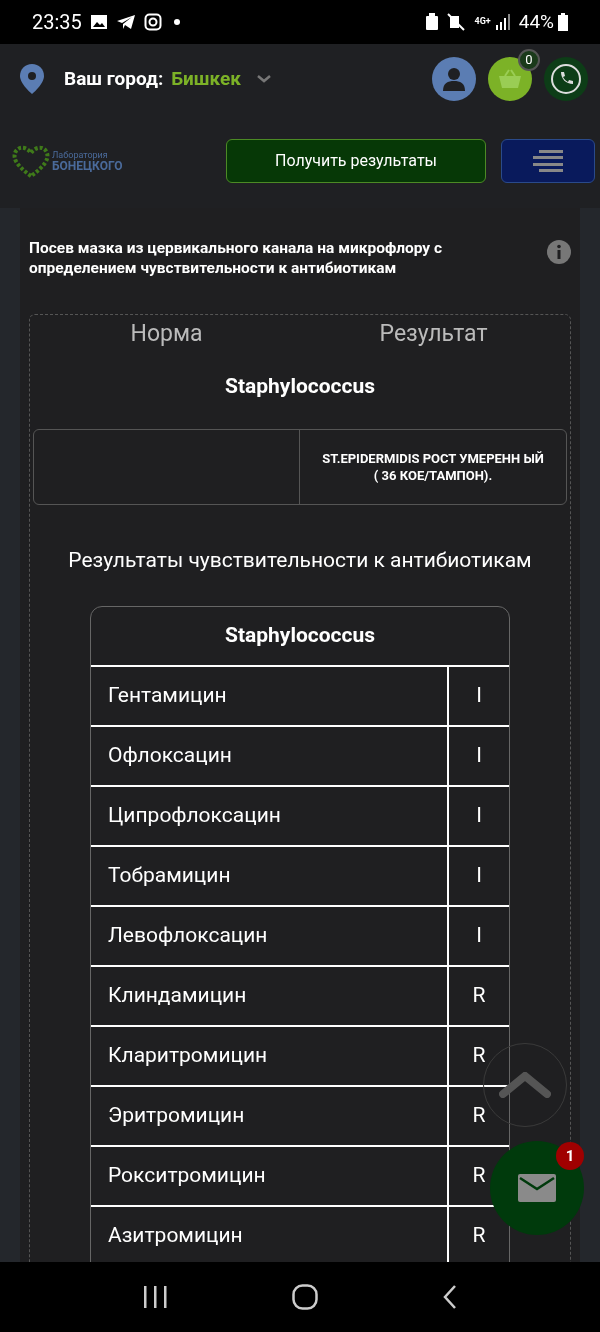 The width and height of the screenshot is (600, 1332). Describe the element at coordinates (125, 22) in the screenshot. I see `telegram-icon` at that location.